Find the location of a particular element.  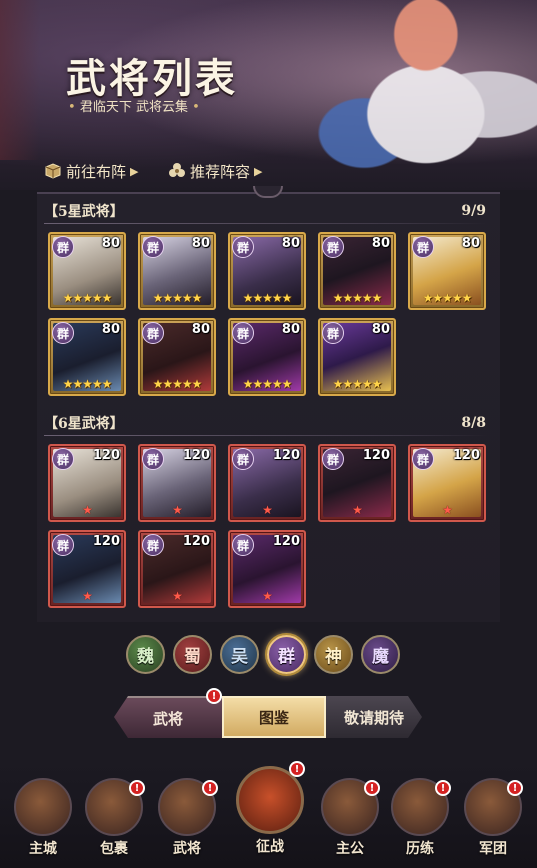

page-subtitle: • 君临天下 武将云集 • is located at coordinates (134, 107).